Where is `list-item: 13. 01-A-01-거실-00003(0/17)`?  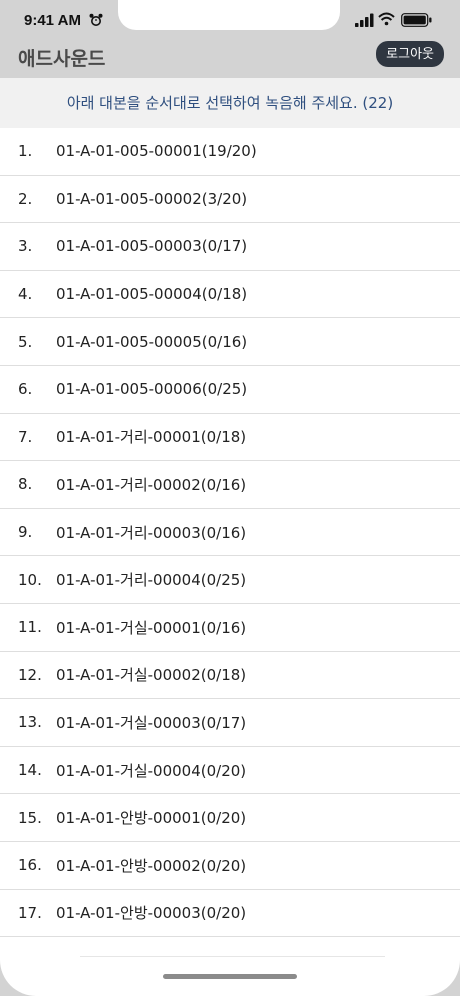
list-item: 13. 01-A-01-거실-00003(0/17) is located at coordinates (230, 723).